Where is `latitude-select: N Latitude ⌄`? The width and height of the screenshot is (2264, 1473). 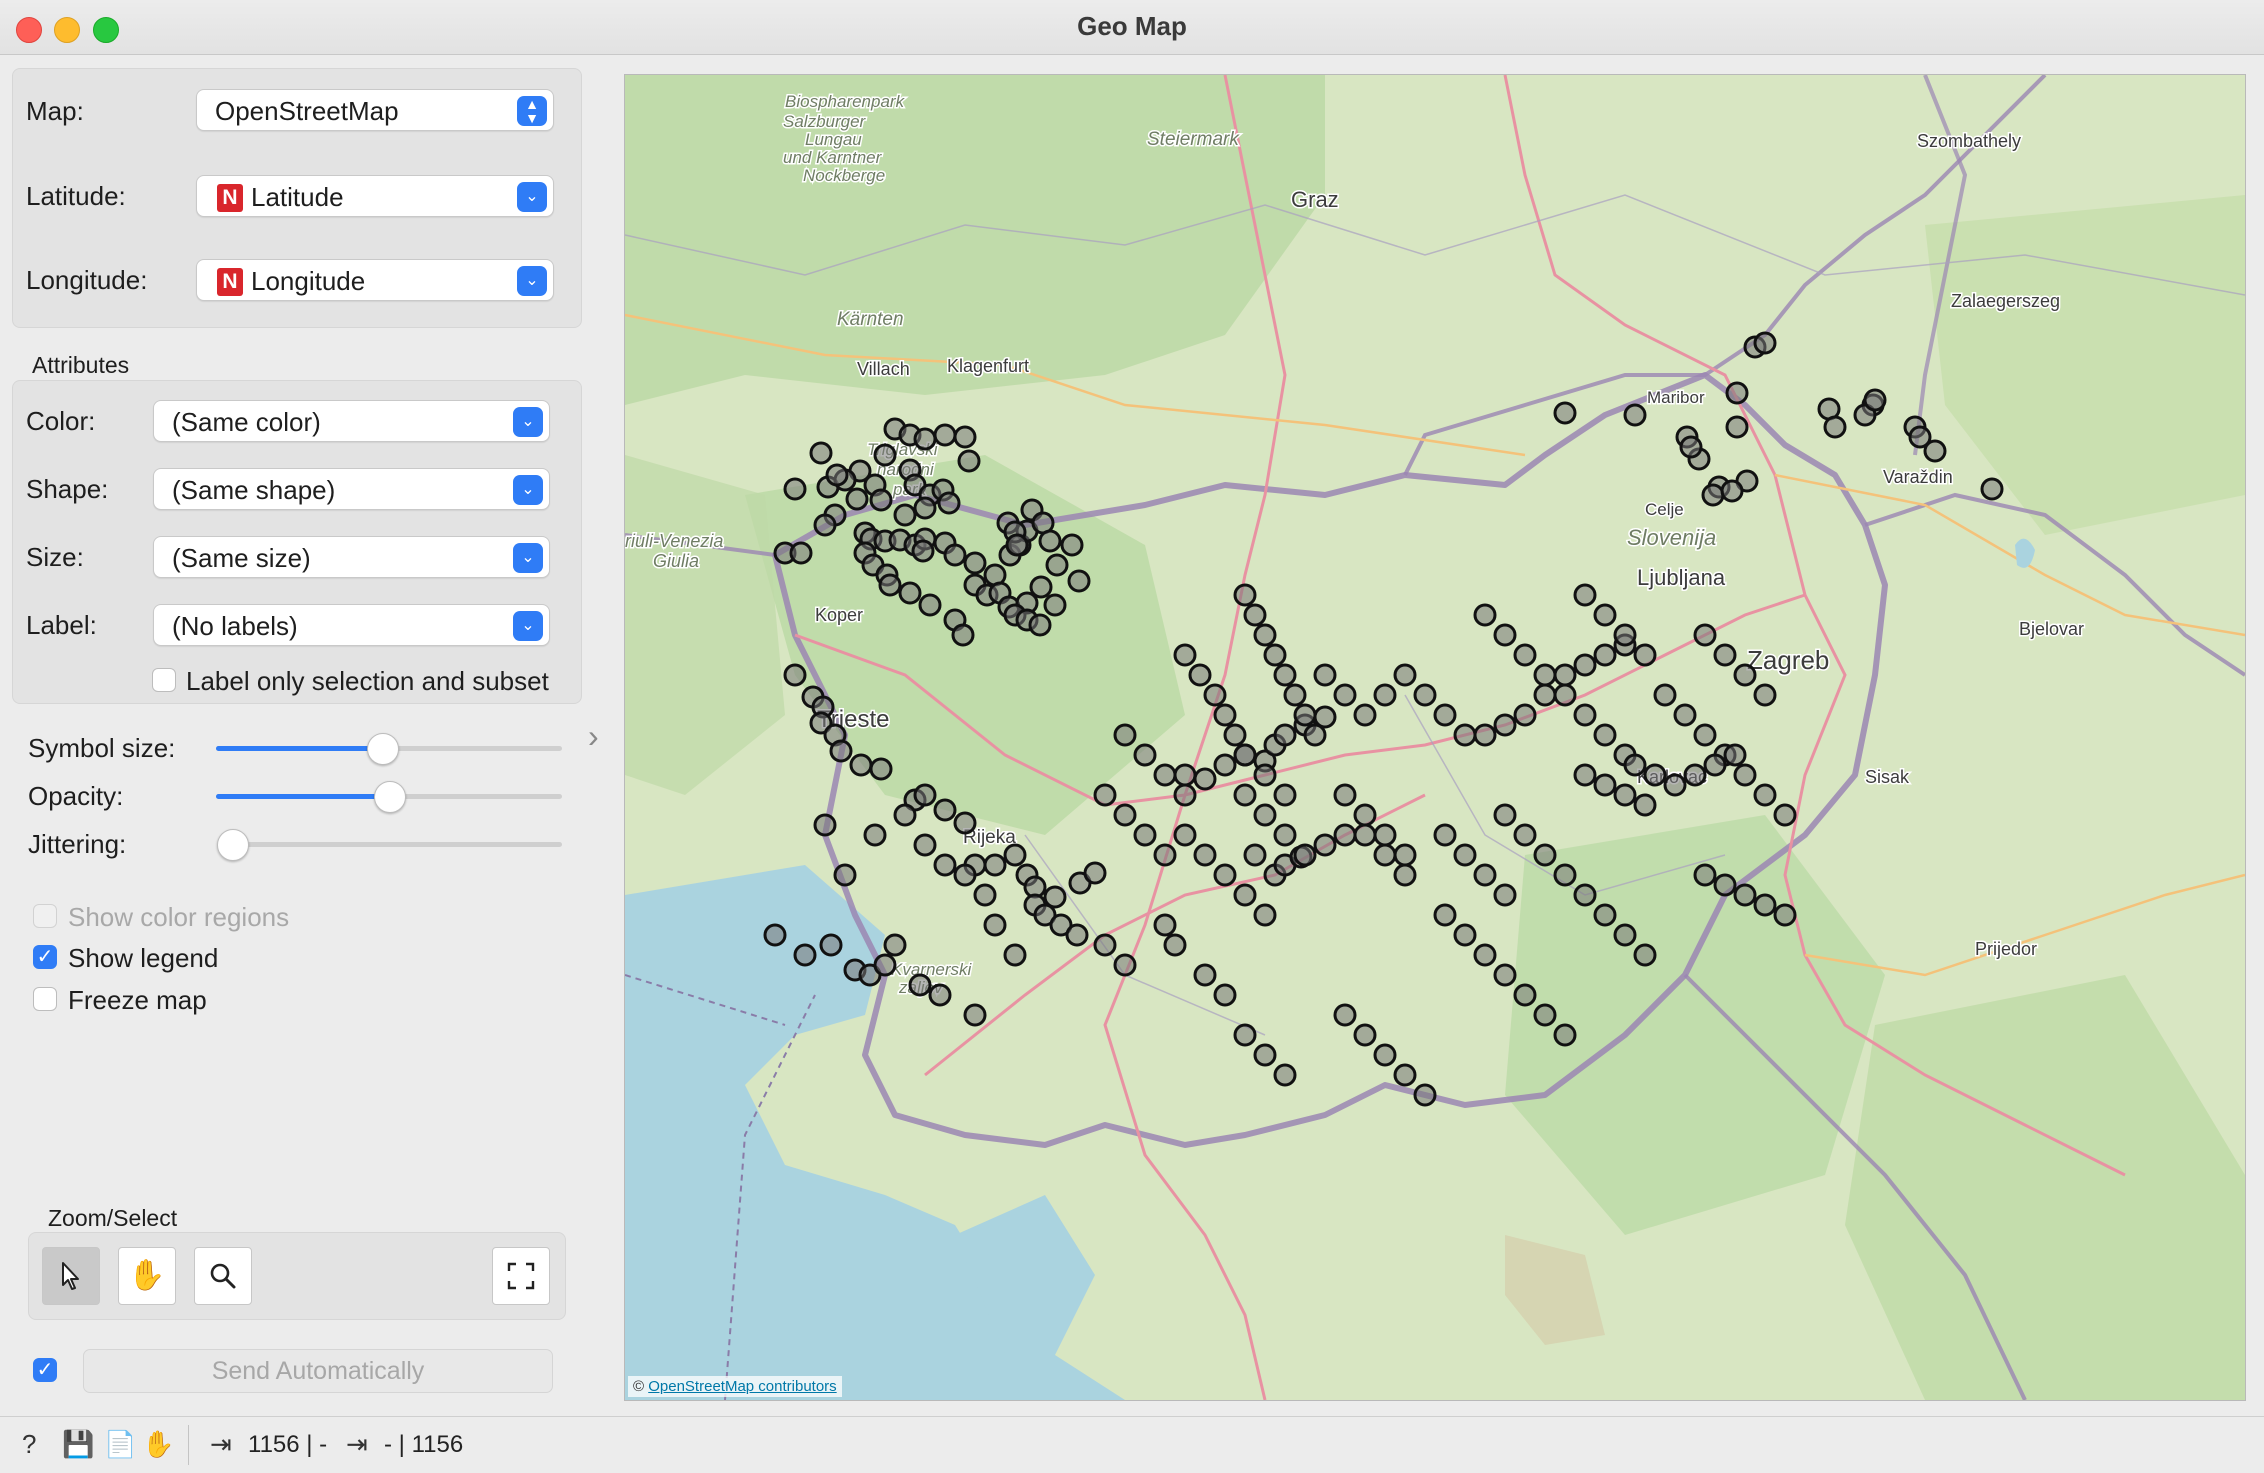 latitude-select: N Latitude ⌄ is located at coordinates (375, 196).